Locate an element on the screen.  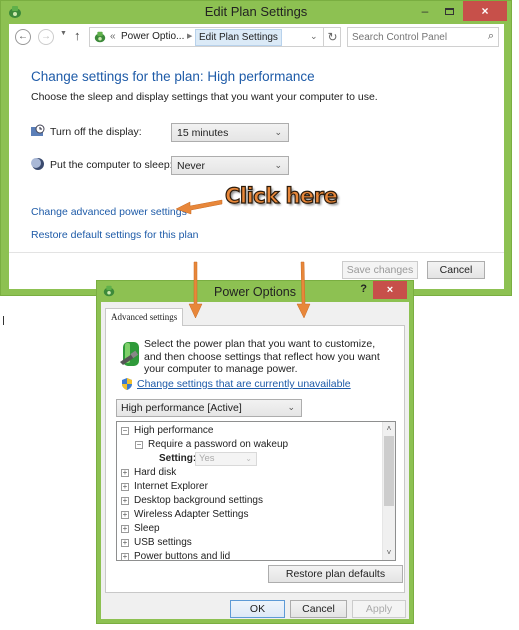
save-changes-button: Save changes is located at coordinates (380, 270).